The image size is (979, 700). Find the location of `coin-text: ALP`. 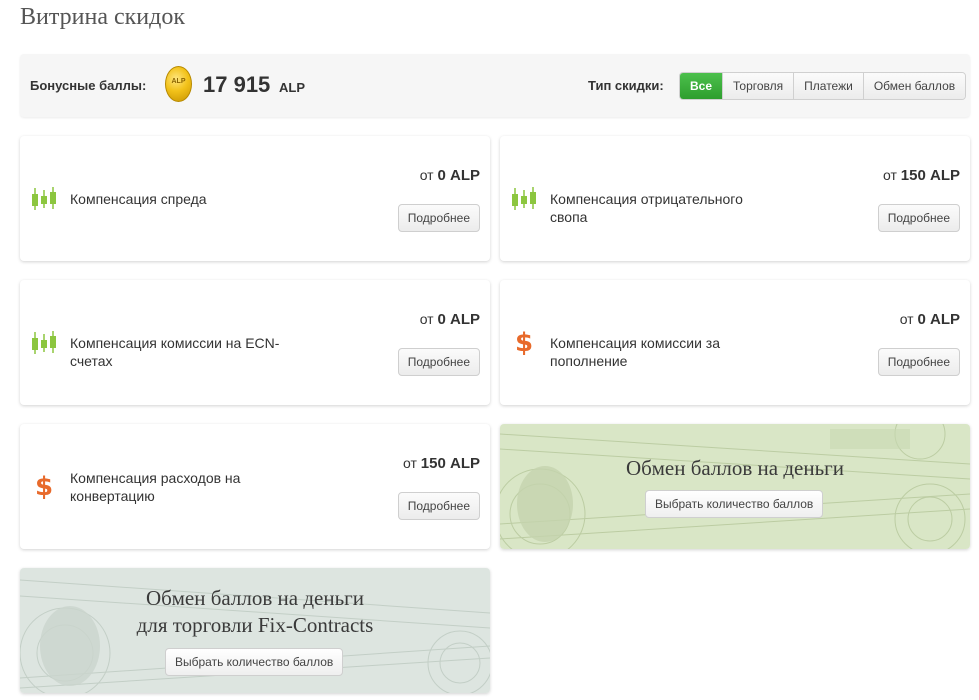

coin-text: ALP is located at coordinates (178, 81).